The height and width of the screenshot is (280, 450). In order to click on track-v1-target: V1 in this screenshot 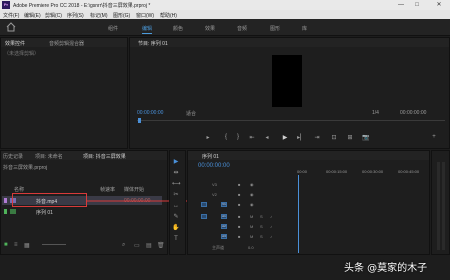, I will do `click(224, 204)`.